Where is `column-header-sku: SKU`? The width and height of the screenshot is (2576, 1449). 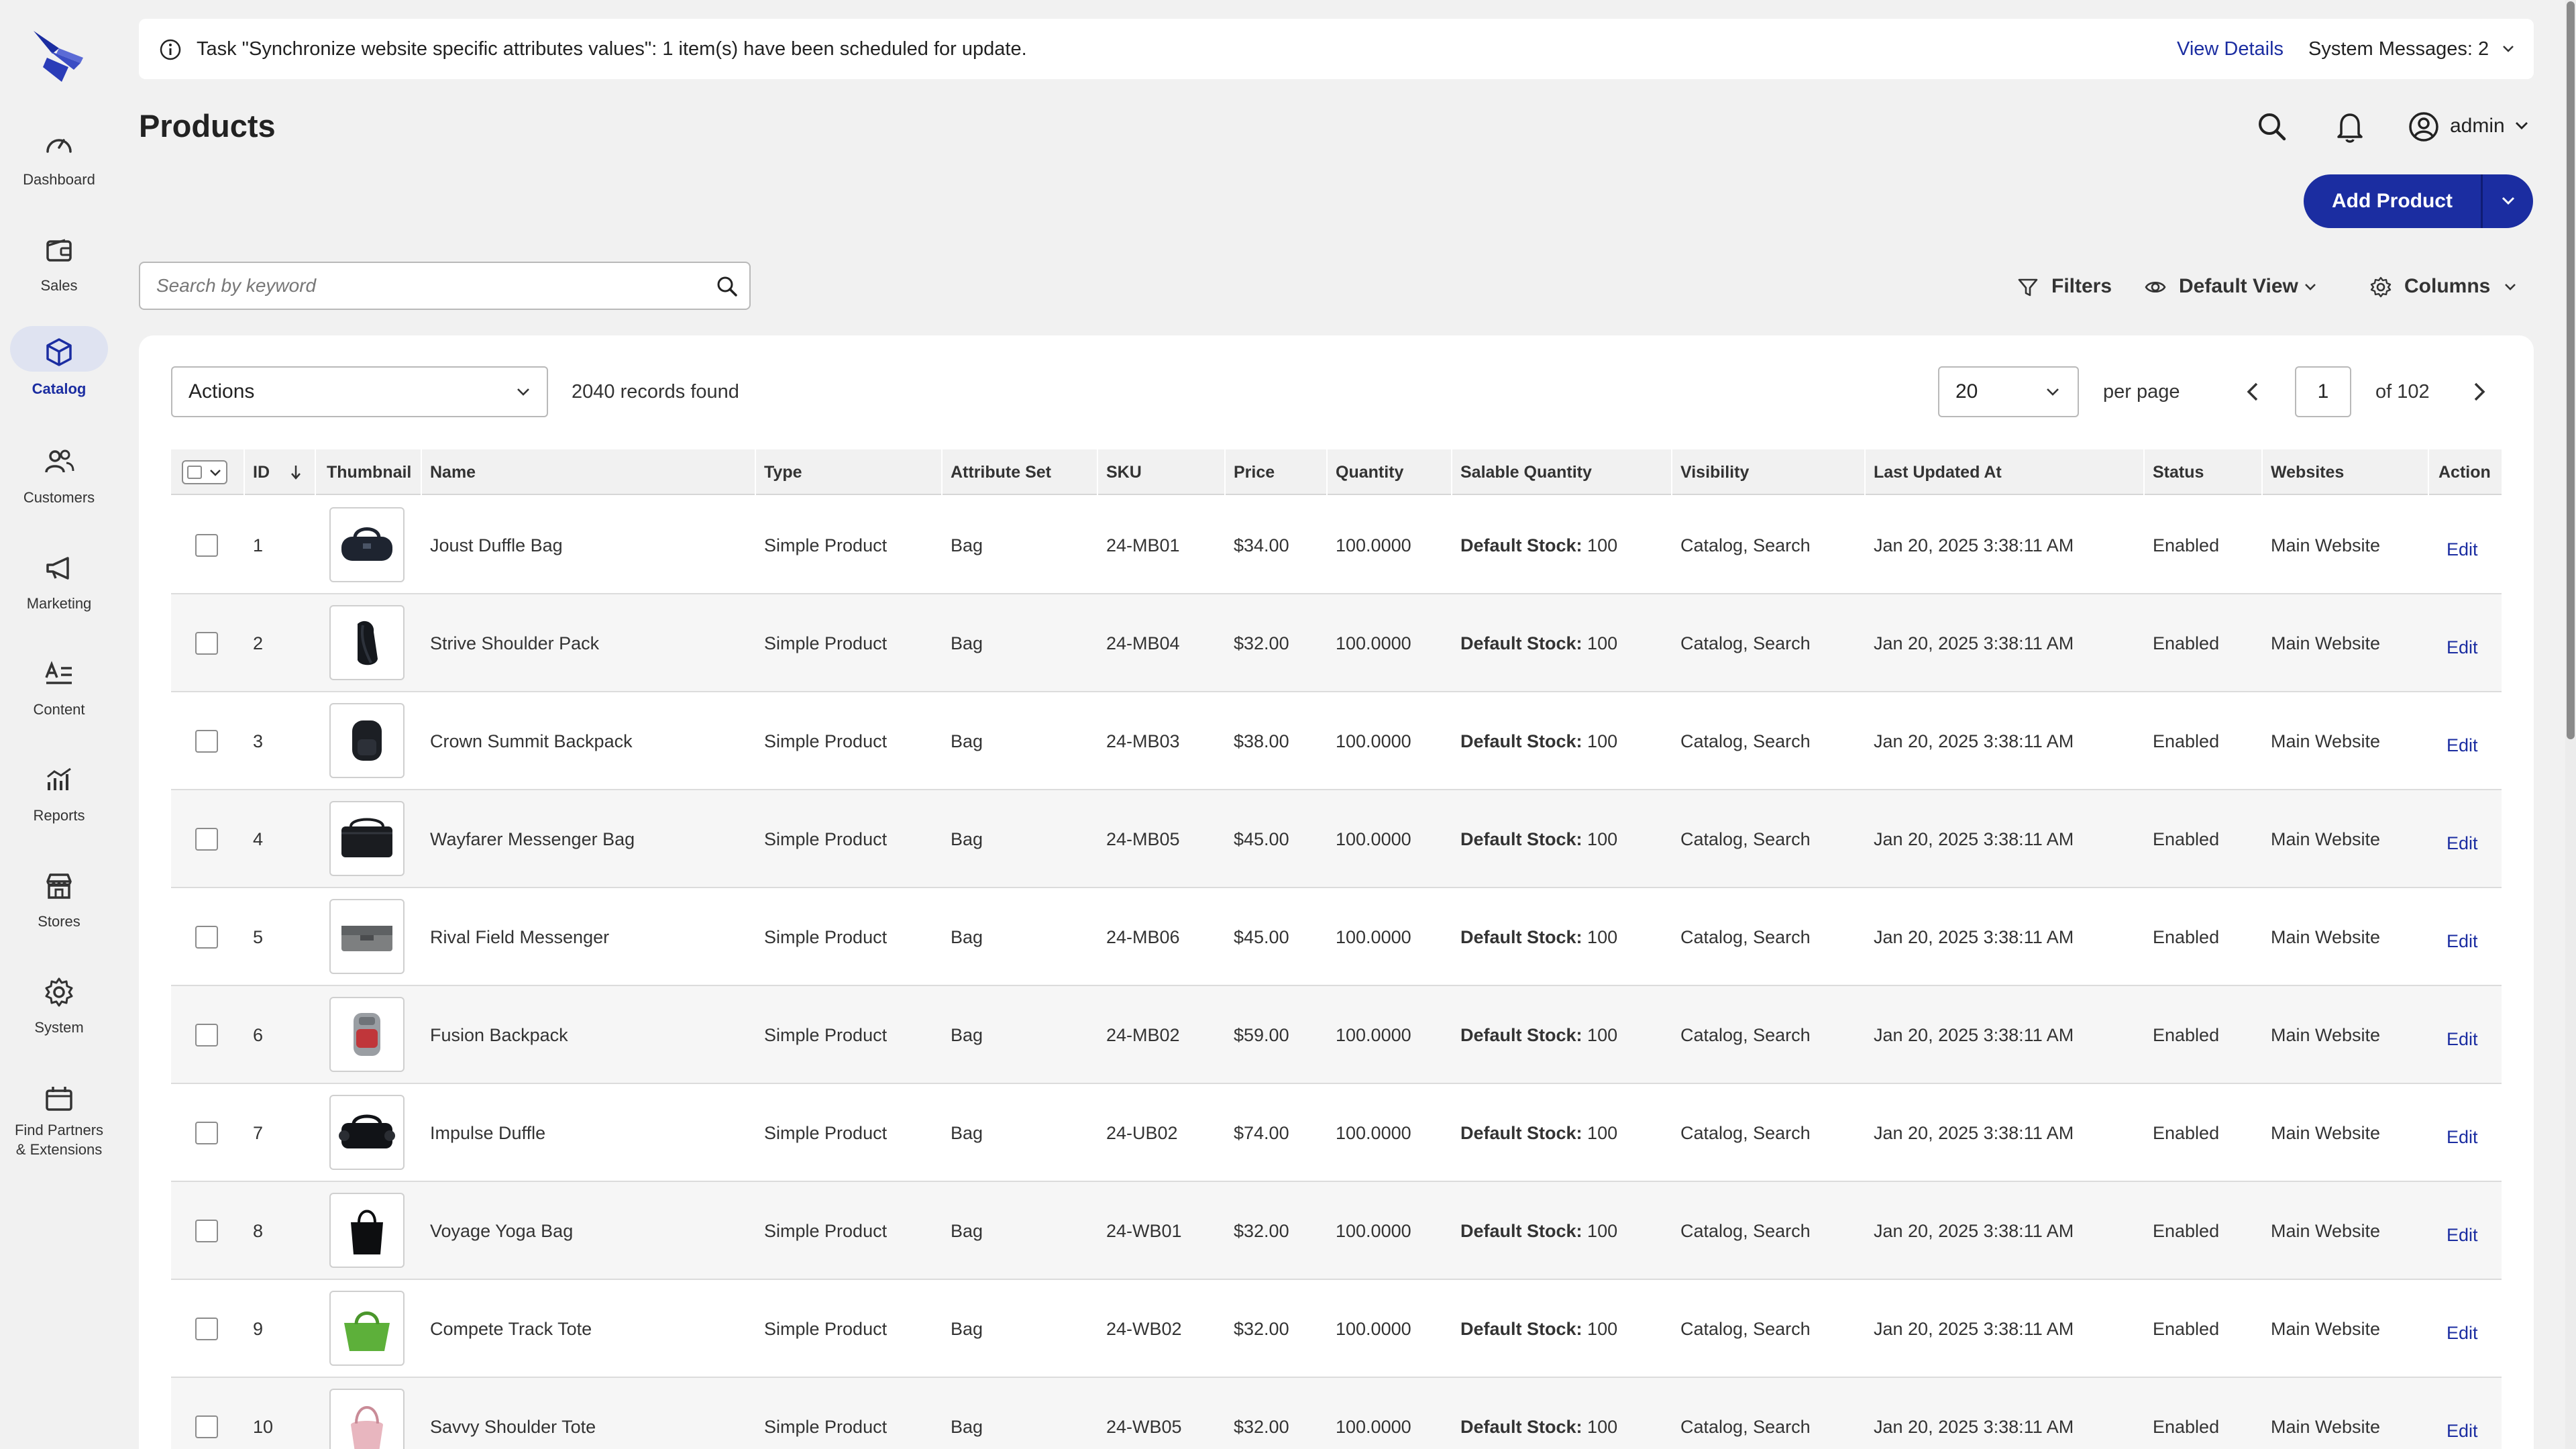 column-header-sku: SKU is located at coordinates (1124, 472).